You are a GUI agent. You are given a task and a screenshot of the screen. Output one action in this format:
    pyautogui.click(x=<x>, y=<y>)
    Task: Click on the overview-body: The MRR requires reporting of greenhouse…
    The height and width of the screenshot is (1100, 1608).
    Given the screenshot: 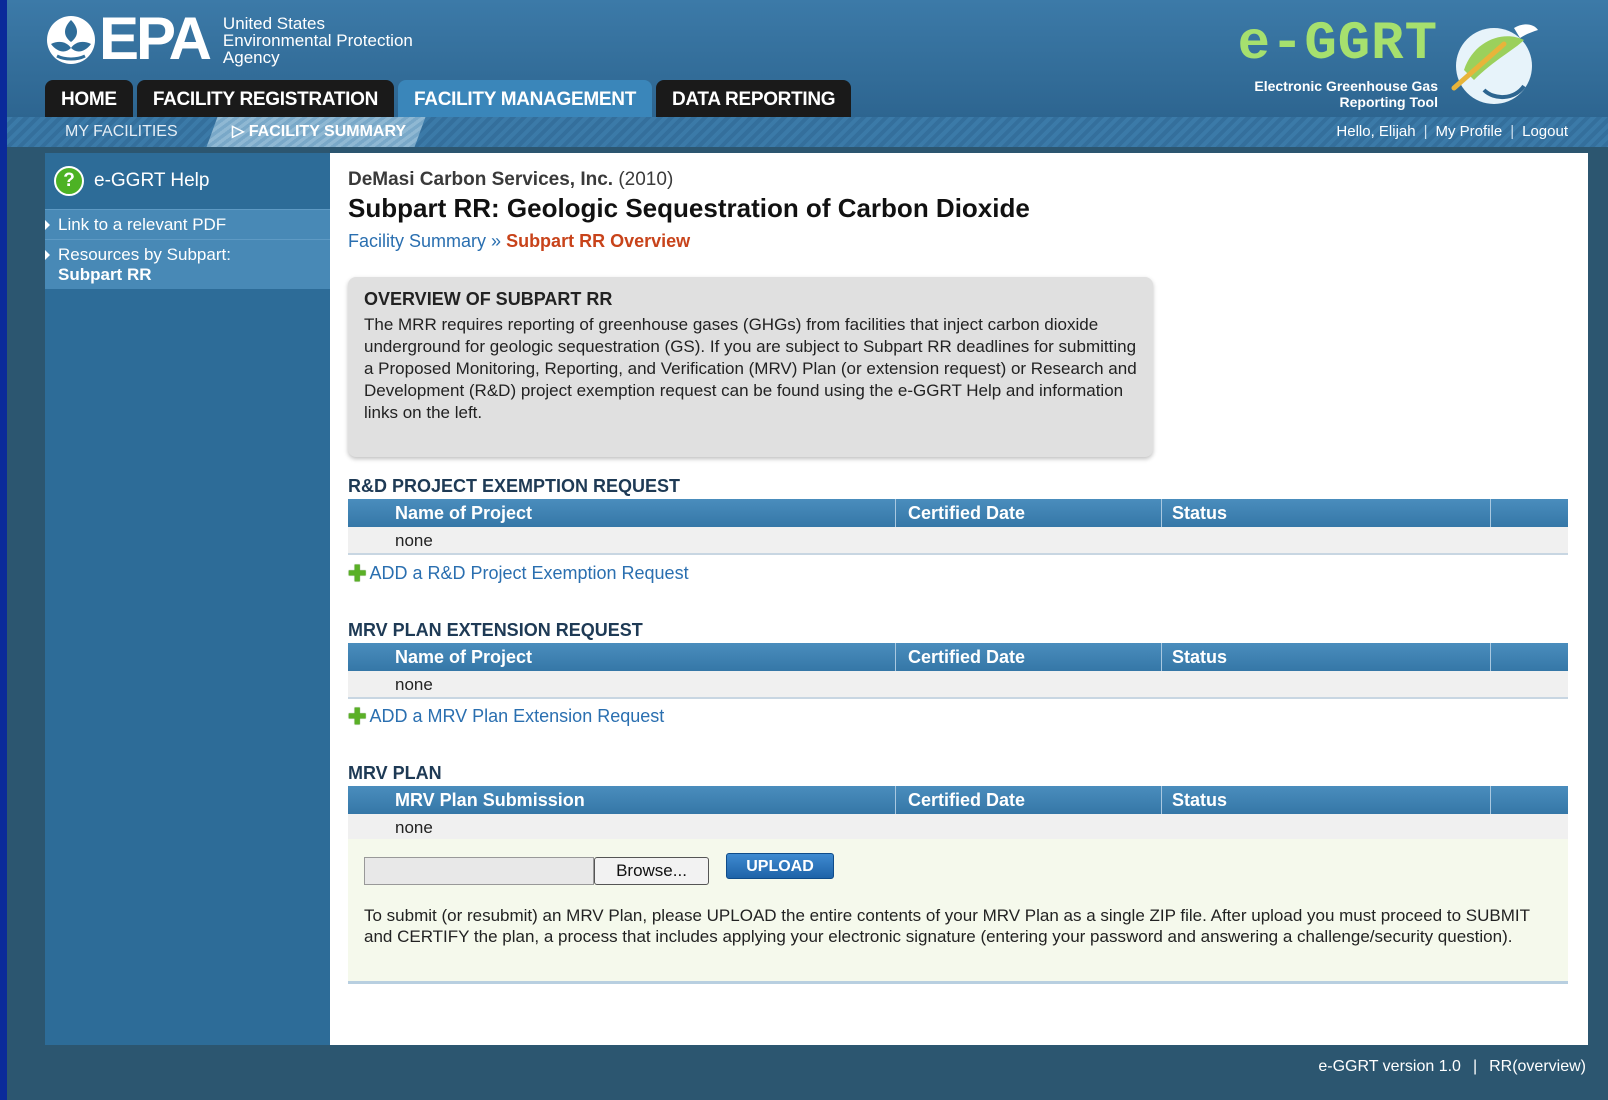 What is the action you would take?
    pyautogui.click(x=750, y=368)
    